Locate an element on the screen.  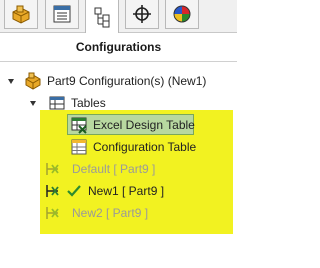
configuration-table-label: Configuration Table is located at coordinates (145, 147).